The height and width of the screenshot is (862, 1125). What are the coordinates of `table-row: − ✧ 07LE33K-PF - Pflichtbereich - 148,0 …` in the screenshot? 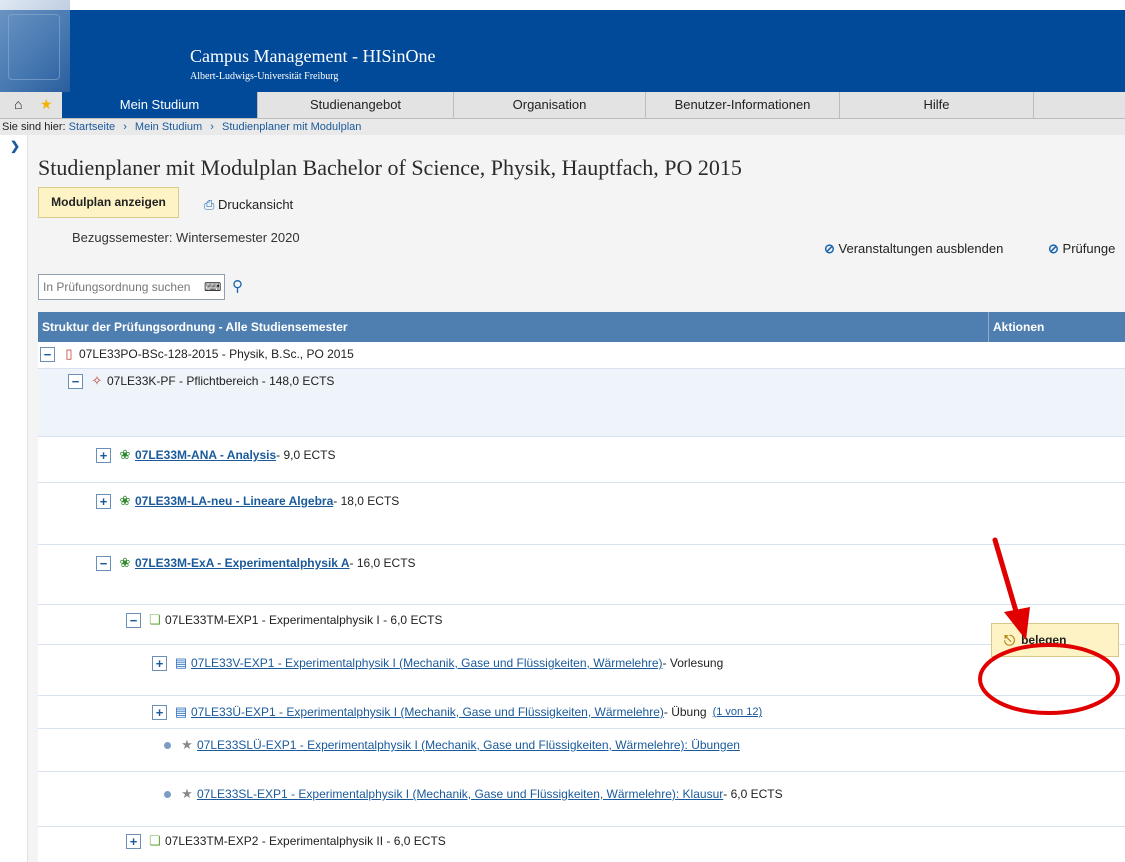 It's located at (581, 403).